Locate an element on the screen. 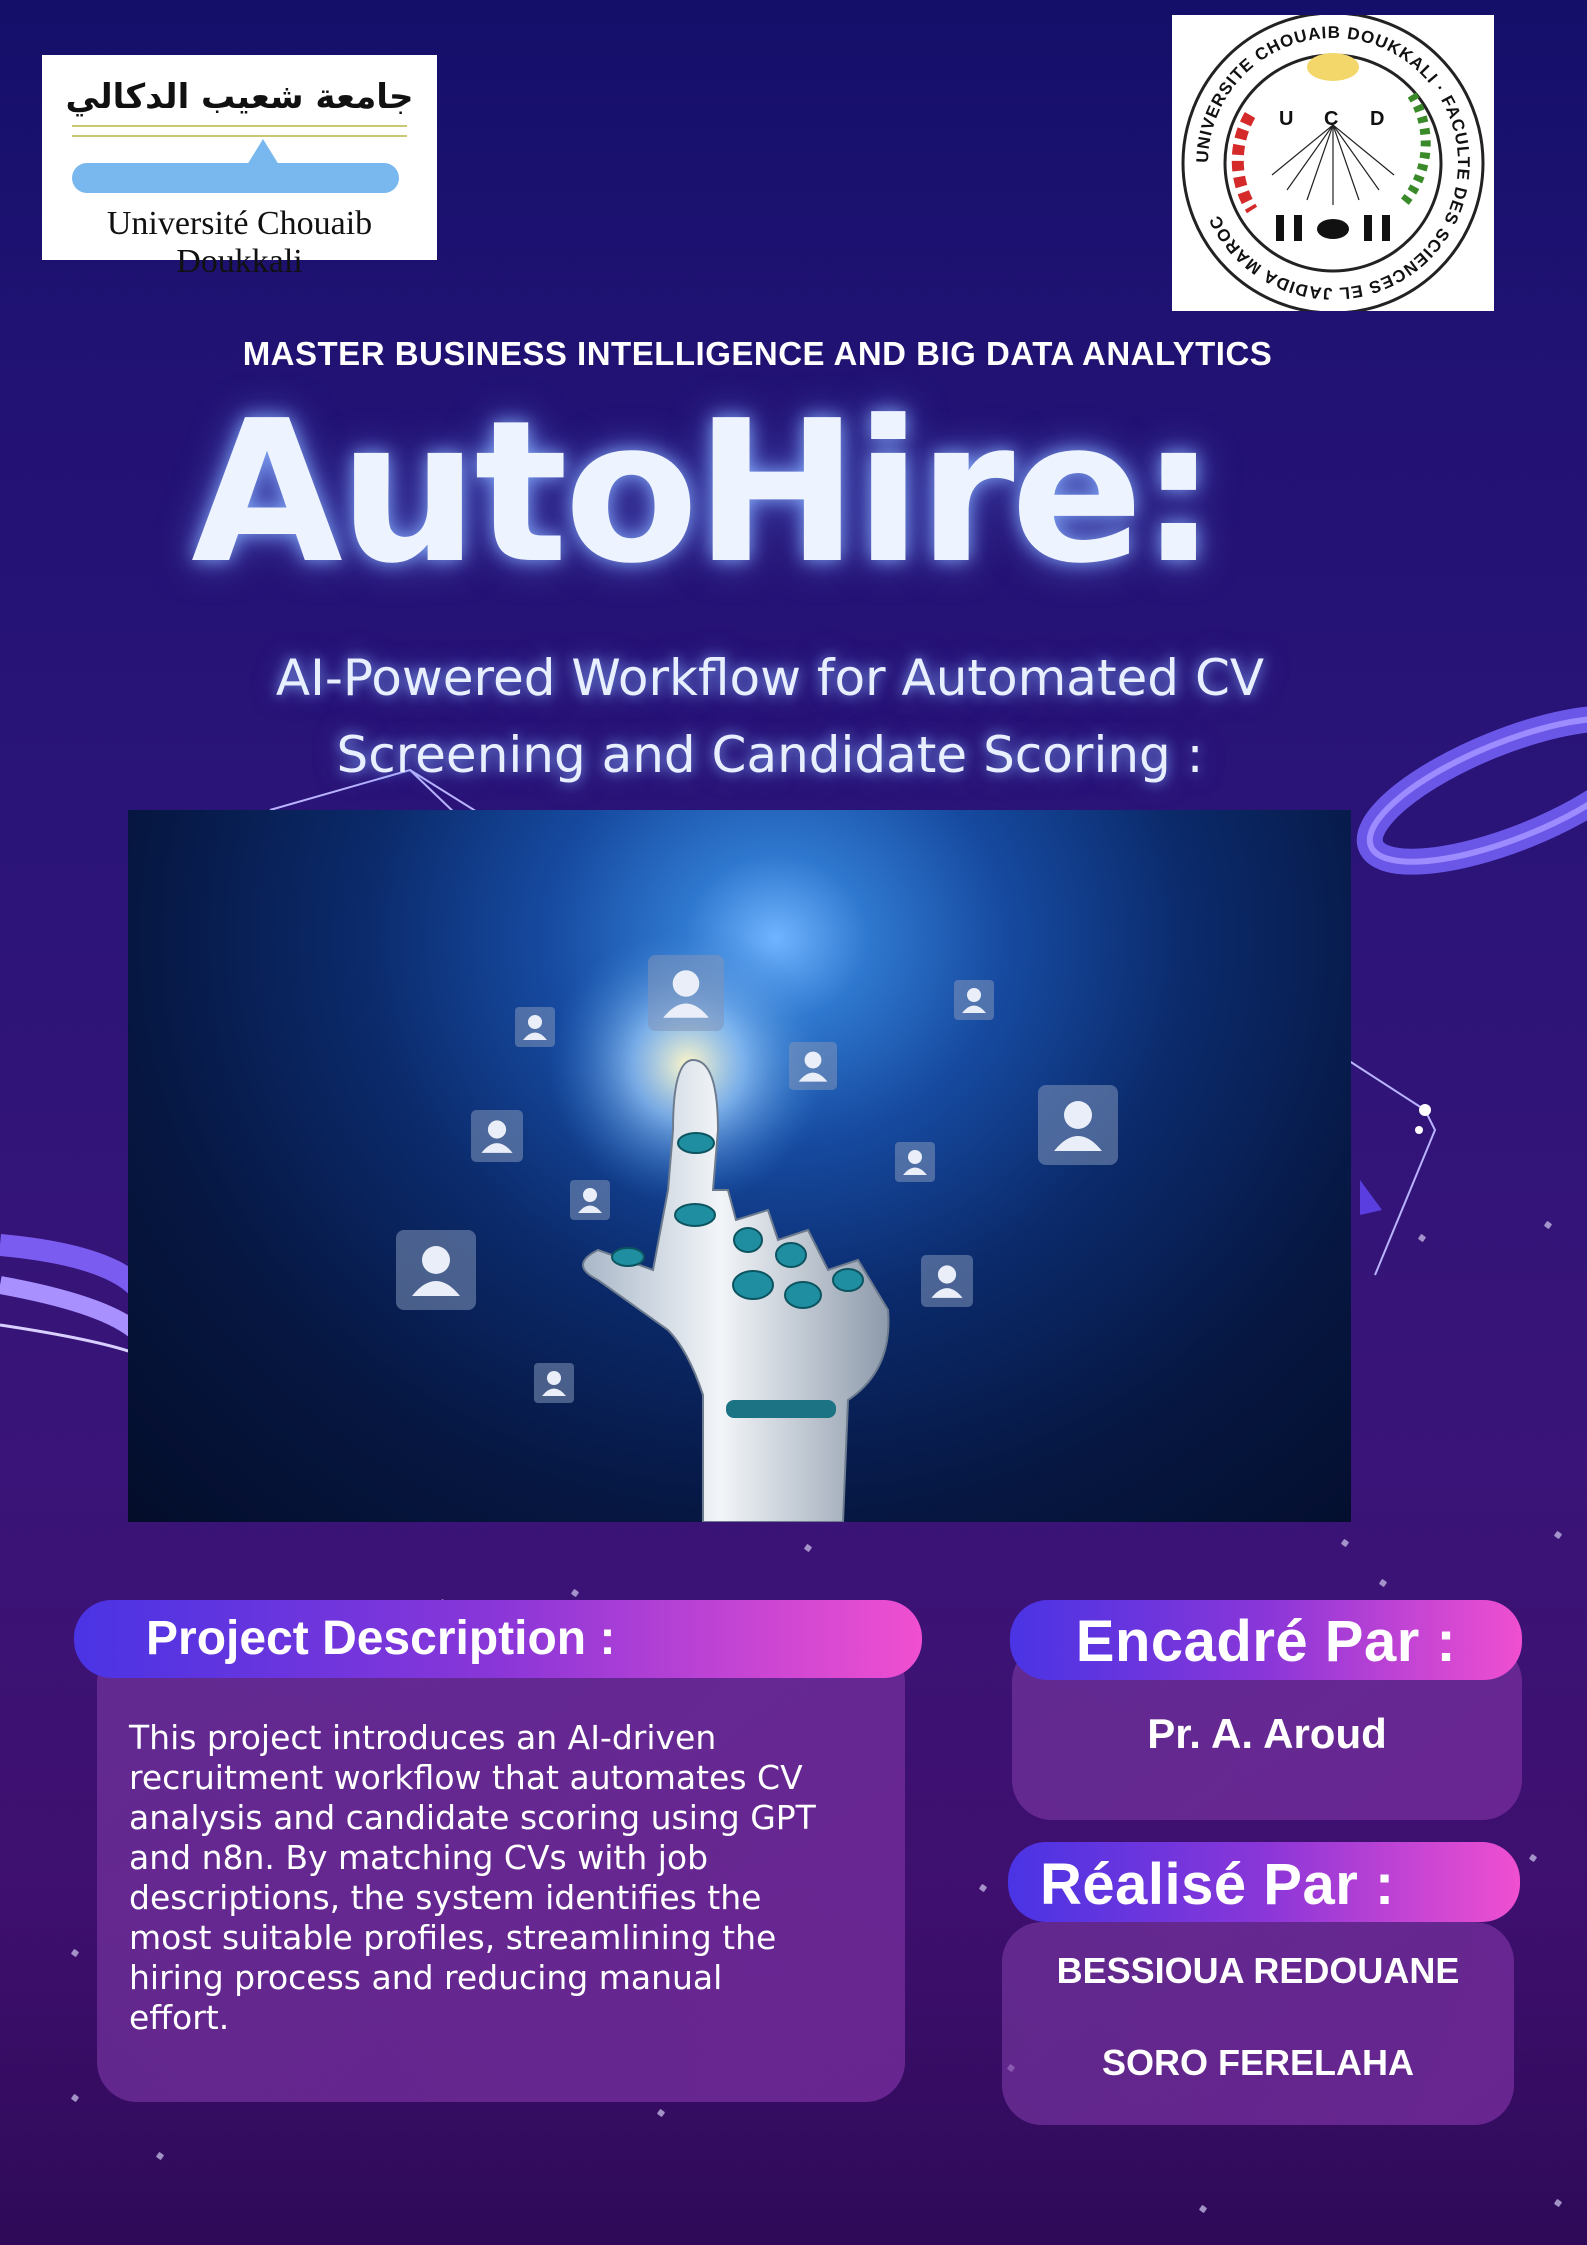 This screenshot has height=2245, width=1587. description-line: hiring process and reducing manual is located at coordinates (426, 1977).